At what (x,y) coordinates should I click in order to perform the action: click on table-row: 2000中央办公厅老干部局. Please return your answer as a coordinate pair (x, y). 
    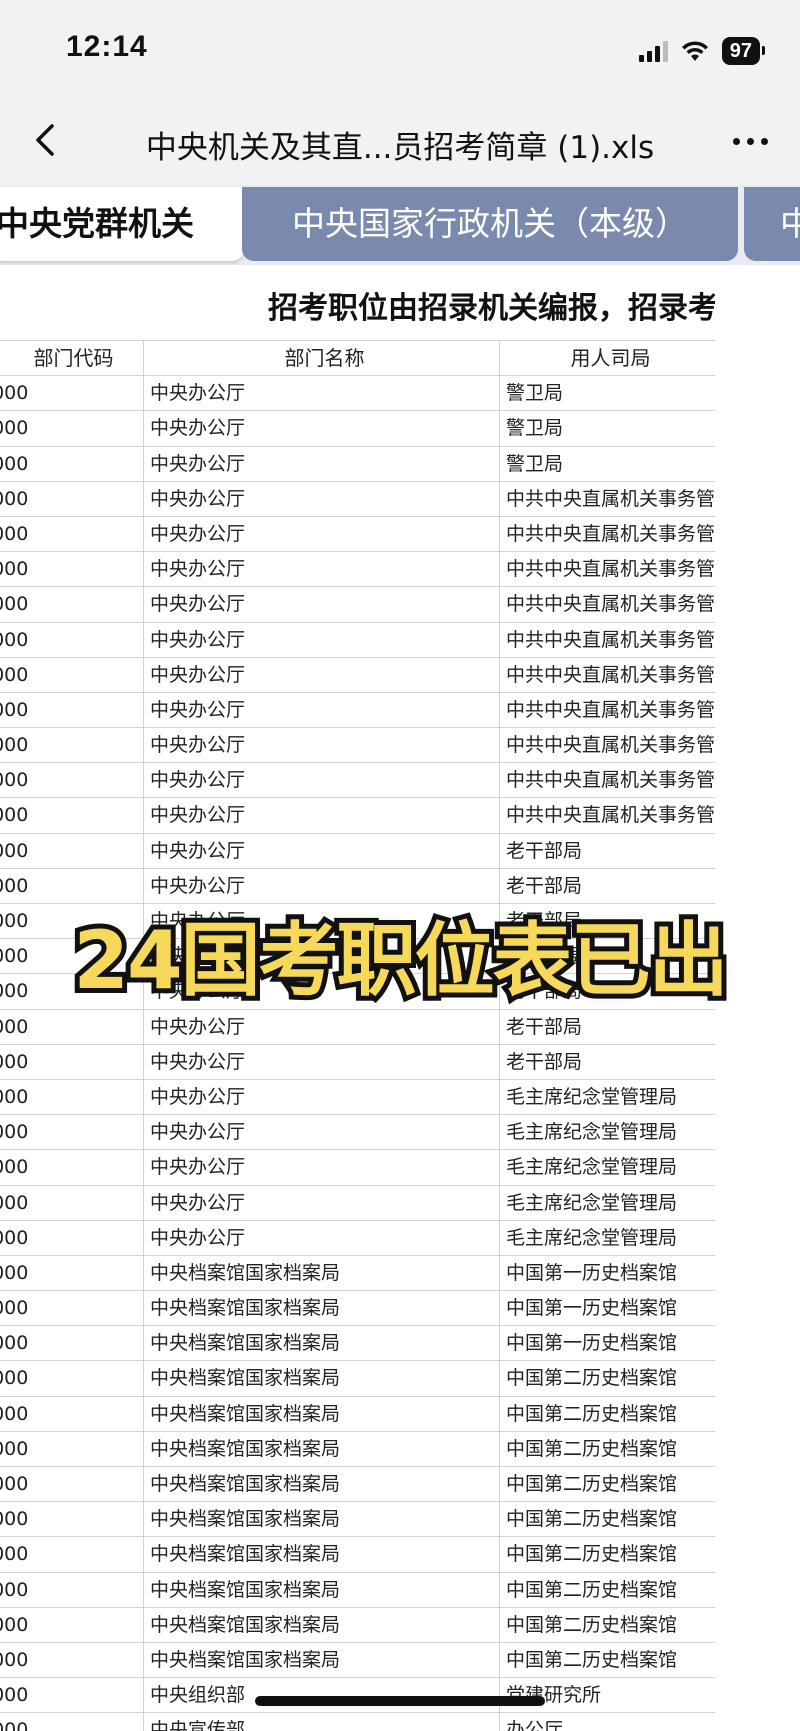
    Looking at the image, I should click on (357, 851).